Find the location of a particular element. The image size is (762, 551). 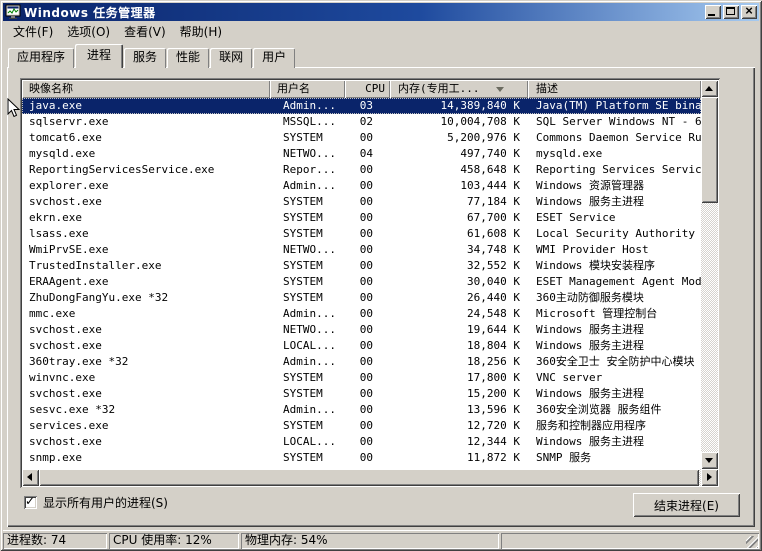

checkmark-icon: ✓ is located at coordinates (30, 501).